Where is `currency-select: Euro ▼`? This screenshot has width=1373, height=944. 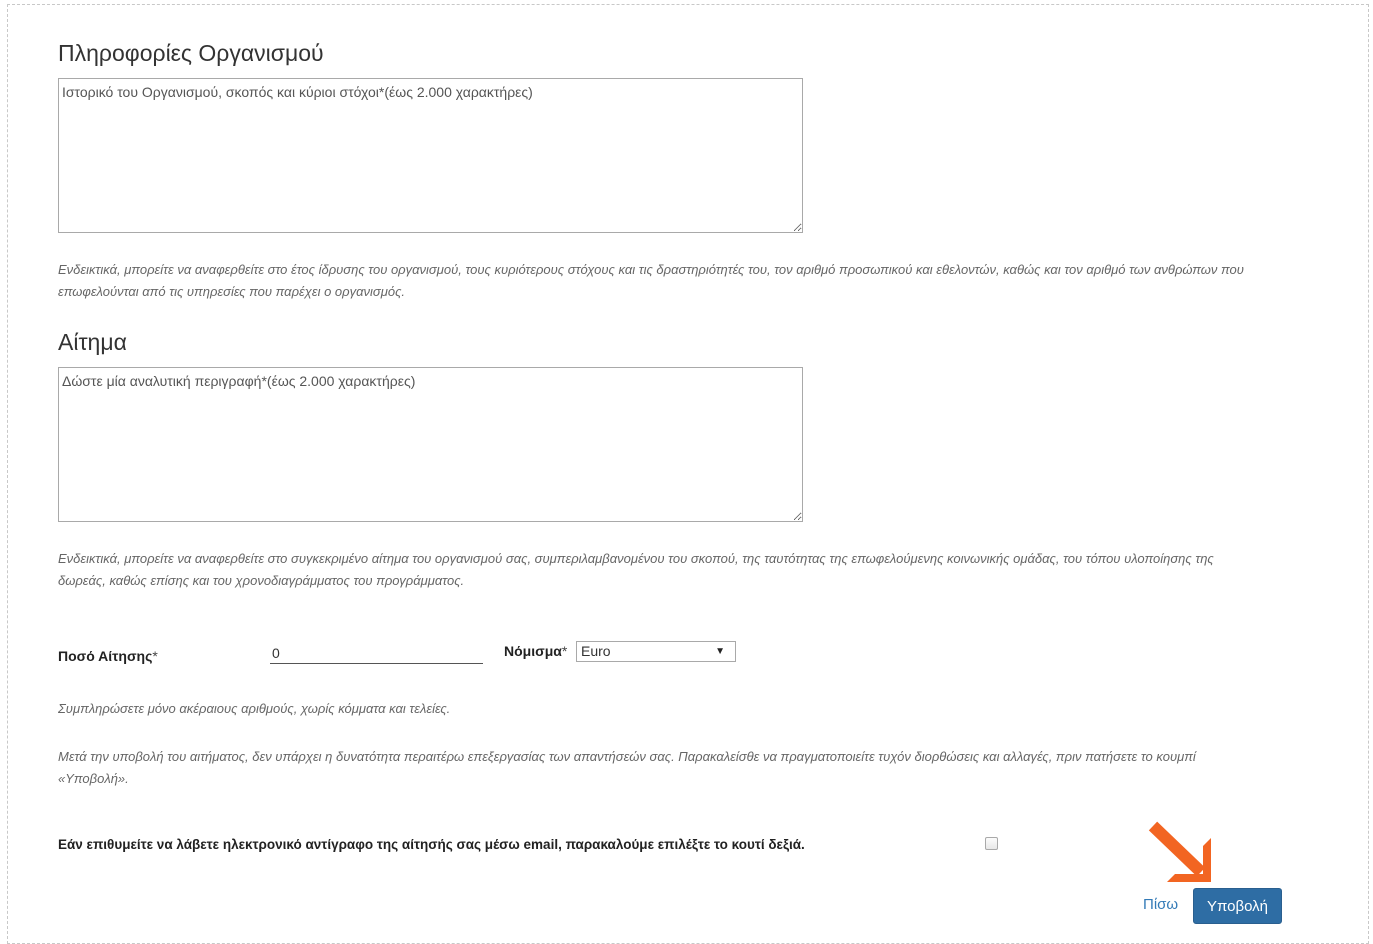 currency-select: Euro ▼ is located at coordinates (656, 651).